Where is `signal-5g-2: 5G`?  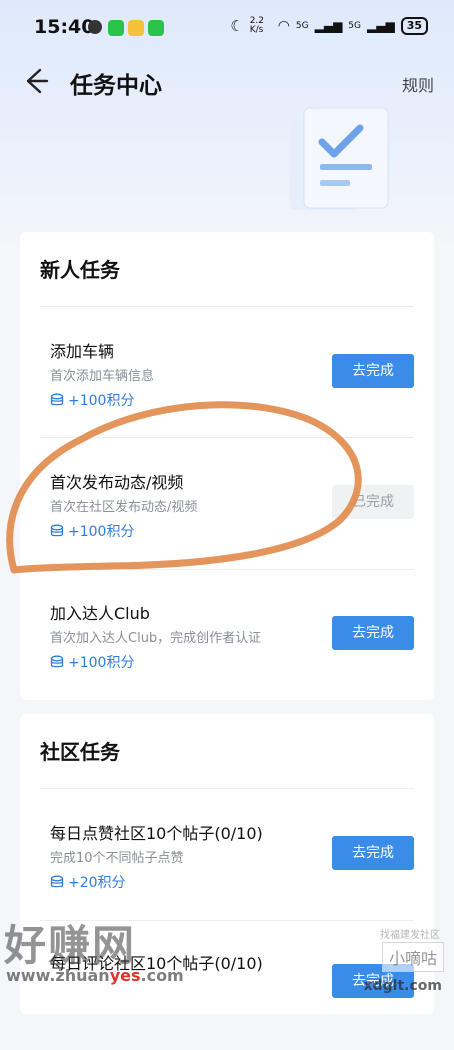 signal-5g-2: 5G is located at coordinates (354, 26).